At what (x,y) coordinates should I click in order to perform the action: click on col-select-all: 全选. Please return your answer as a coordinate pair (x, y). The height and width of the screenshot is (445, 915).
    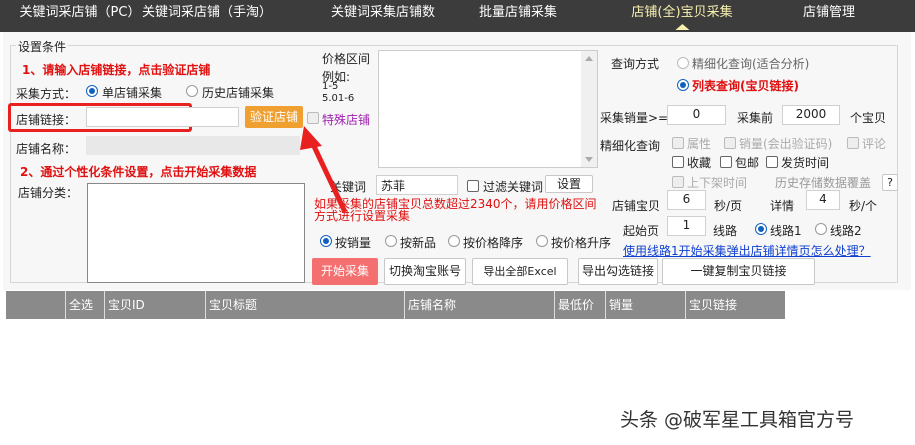
    Looking at the image, I should click on (84, 305).